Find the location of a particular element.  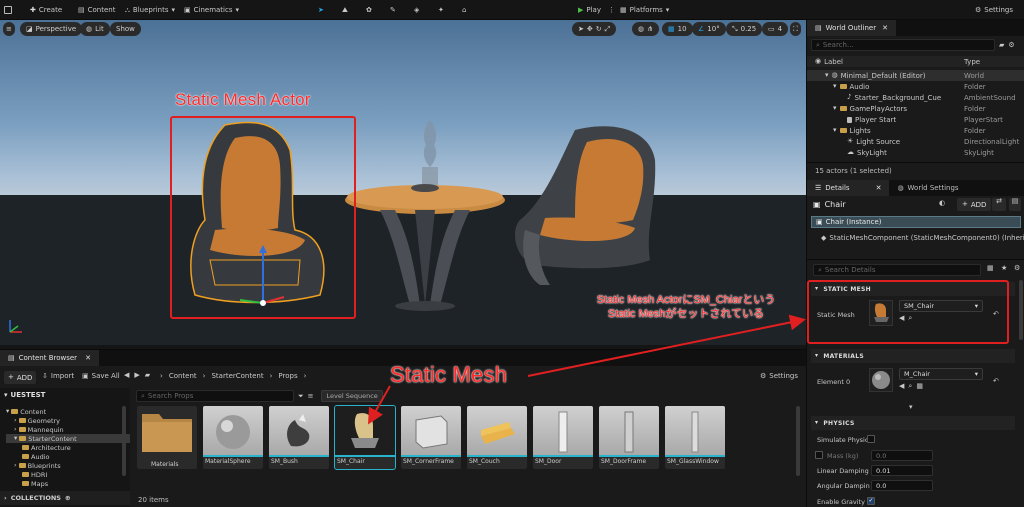

edit-blueprint-icon: ▤ is located at coordinates (1015, 204).